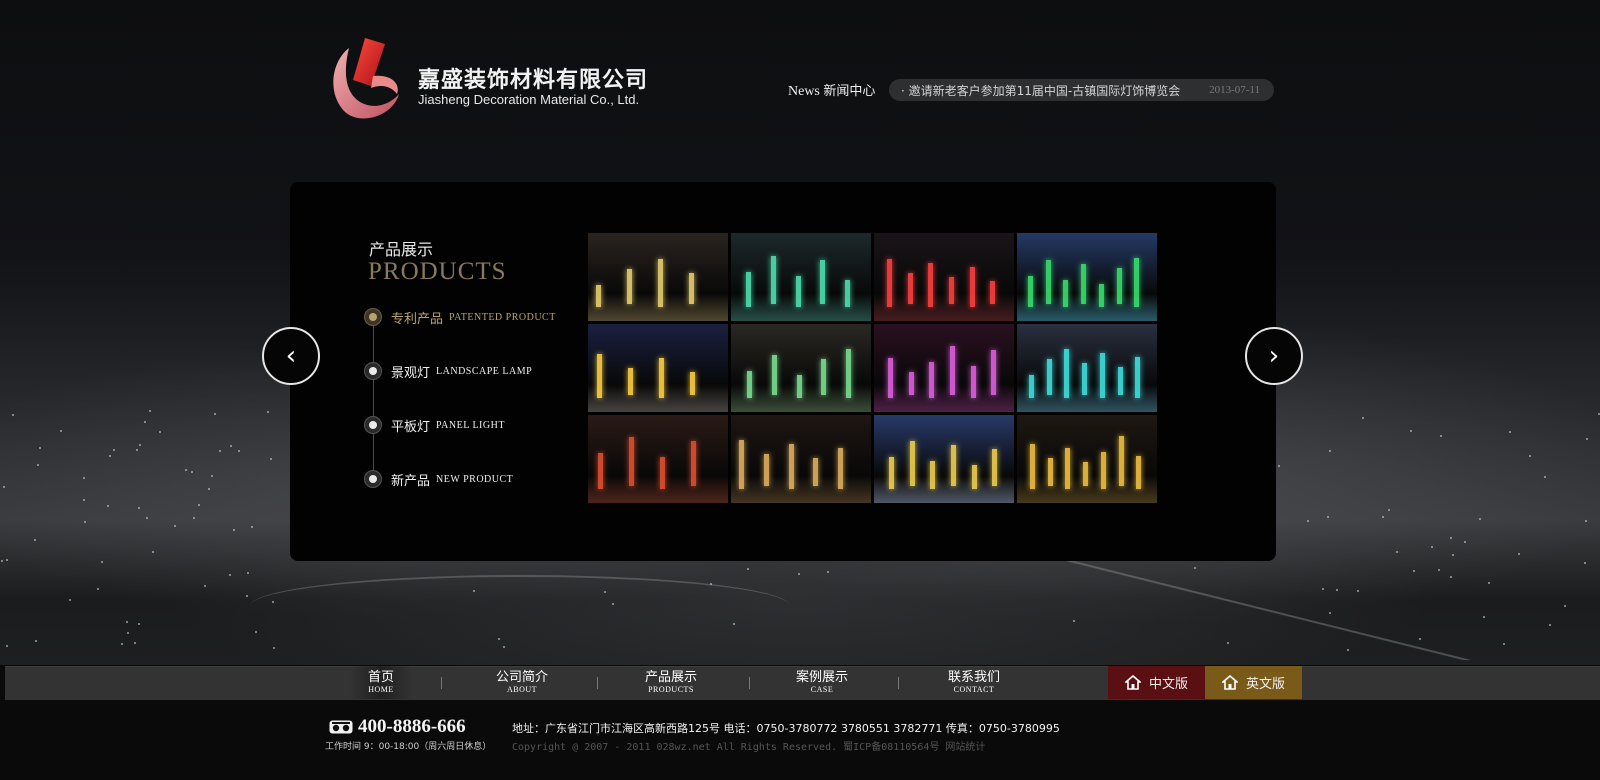 This screenshot has height=780, width=1600. I want to click on nav-label-en: CASE, so click(822, 689).